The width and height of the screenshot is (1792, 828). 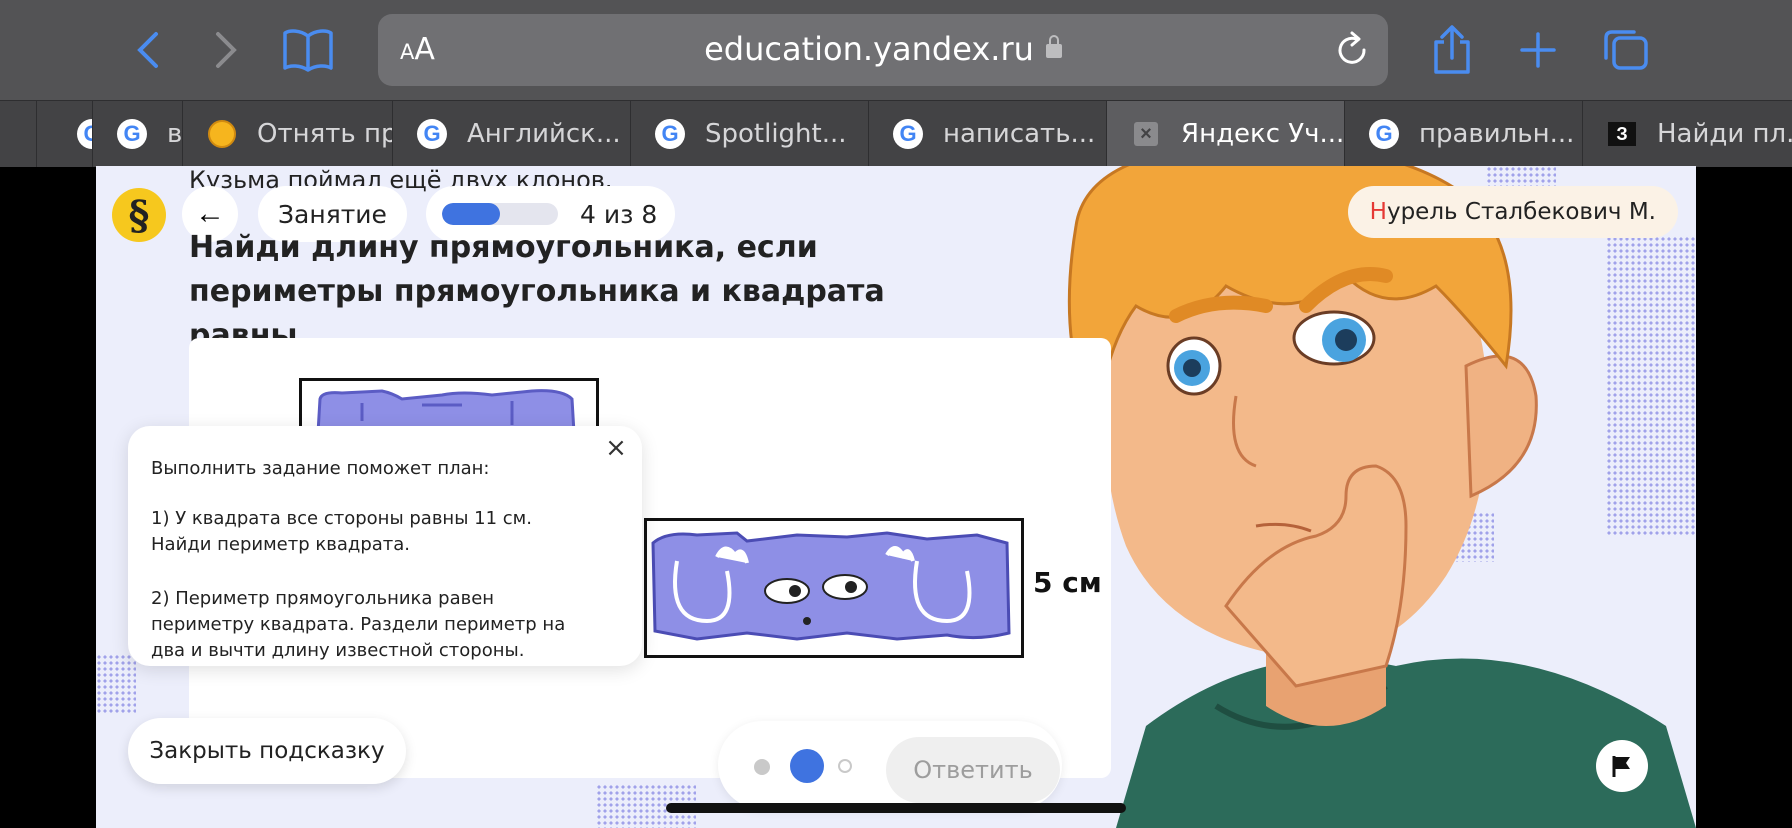 I want to click on url-text: education.yandex.ru, so click(x=883, y=49).